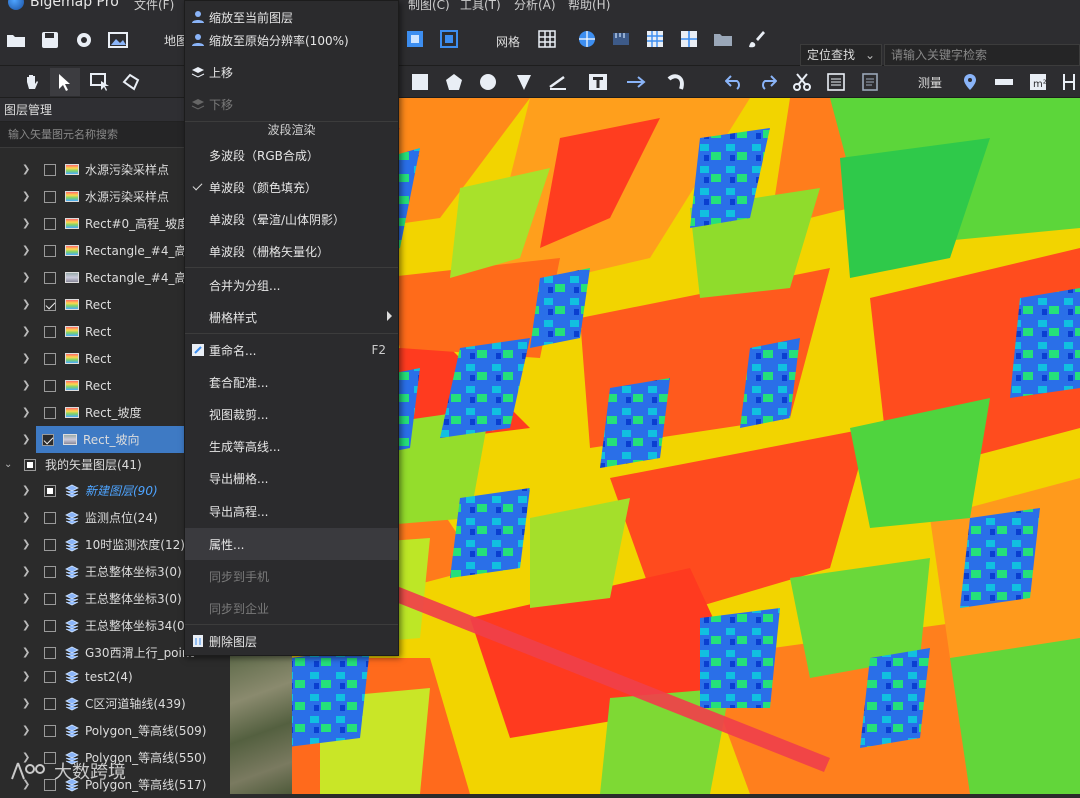  Describe the element at coordinates (637, 82) in the screenshot. I see `arrow-draw-icon` at that location.